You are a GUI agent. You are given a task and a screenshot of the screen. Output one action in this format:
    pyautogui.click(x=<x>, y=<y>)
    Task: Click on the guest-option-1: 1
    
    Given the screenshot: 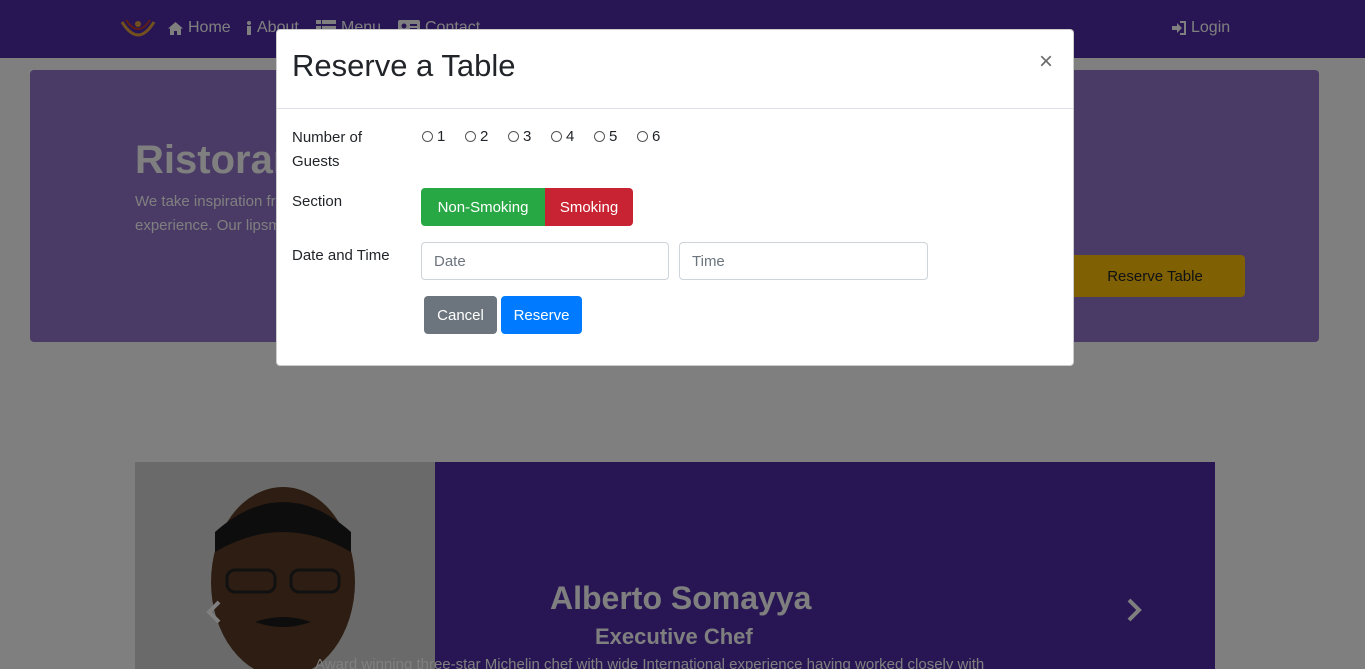 What is the action you would take?
    pyautogui.click(x=443, y=136)
    